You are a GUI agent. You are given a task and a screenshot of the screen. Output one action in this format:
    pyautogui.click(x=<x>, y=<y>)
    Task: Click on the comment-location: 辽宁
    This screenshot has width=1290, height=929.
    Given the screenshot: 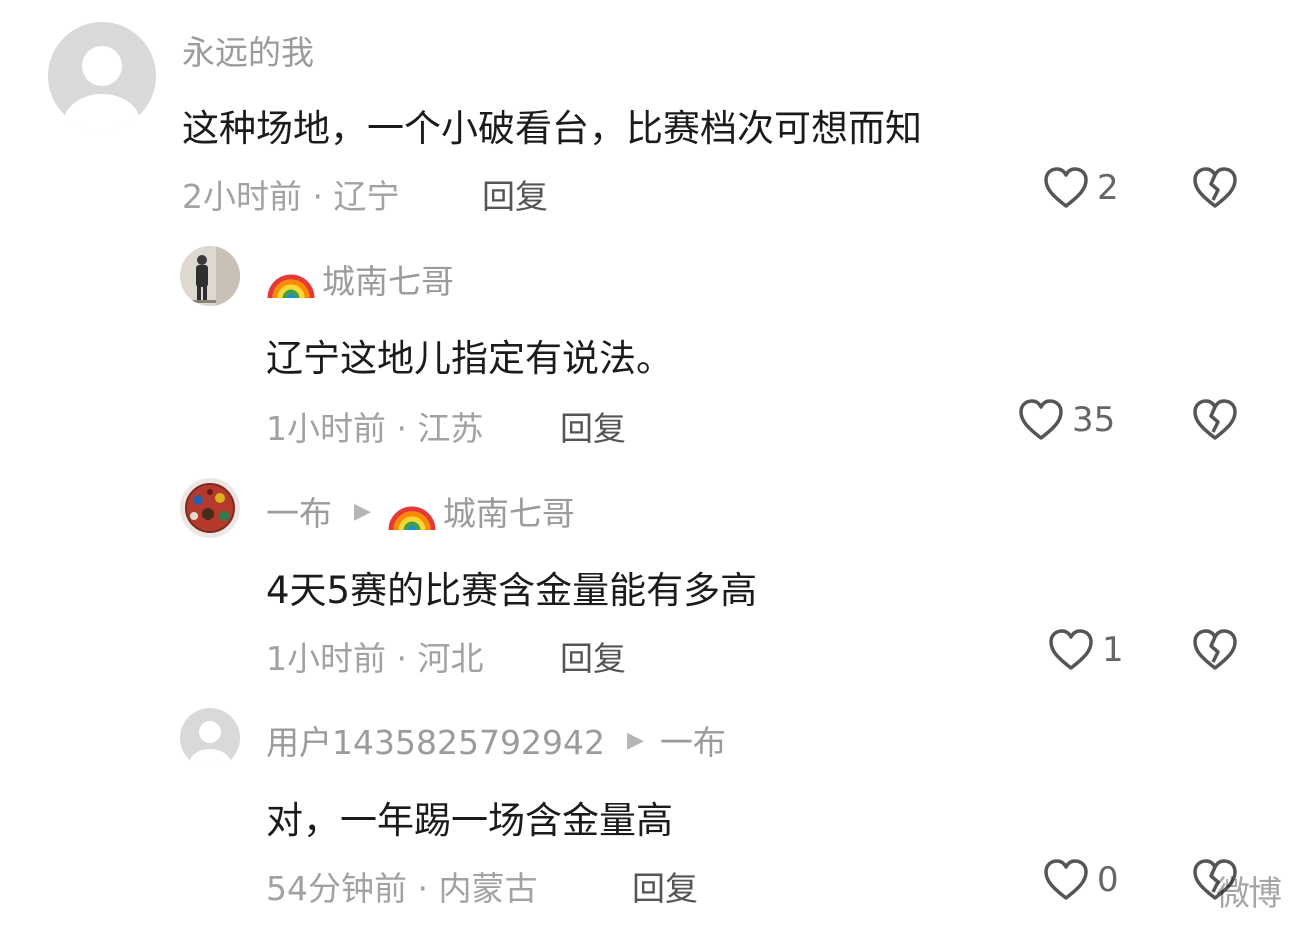 What is the action you would take?
    pyautogui.click(x=366, y=196)
    